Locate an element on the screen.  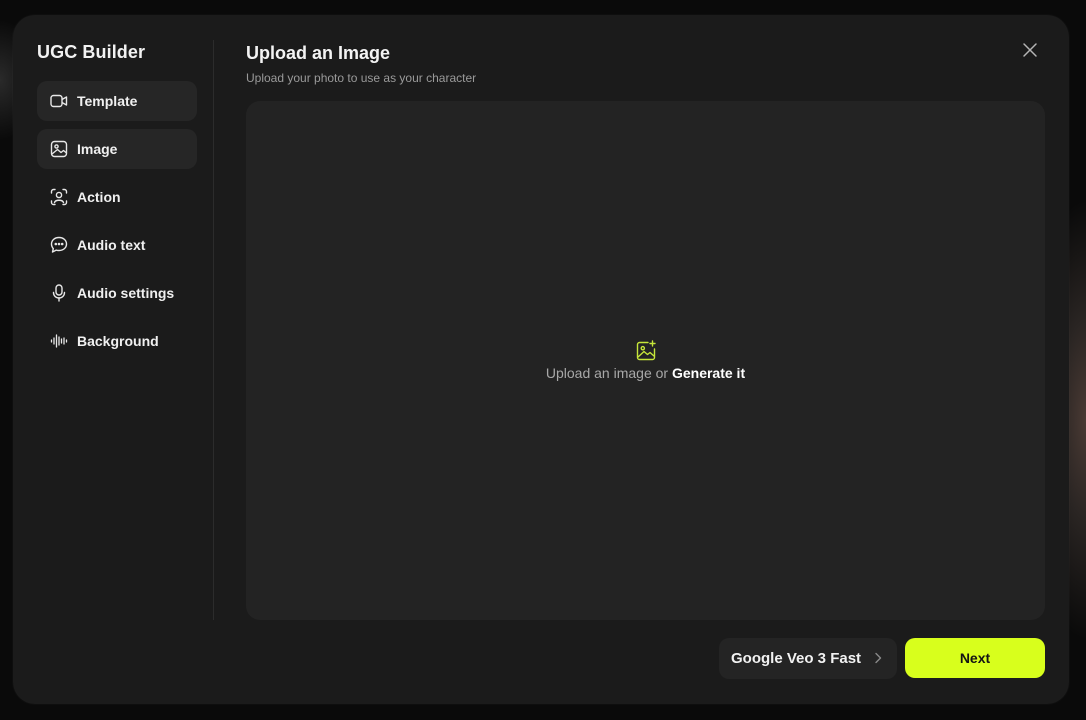
sidebar-item-label: Background is located at coordinates (118, 341).